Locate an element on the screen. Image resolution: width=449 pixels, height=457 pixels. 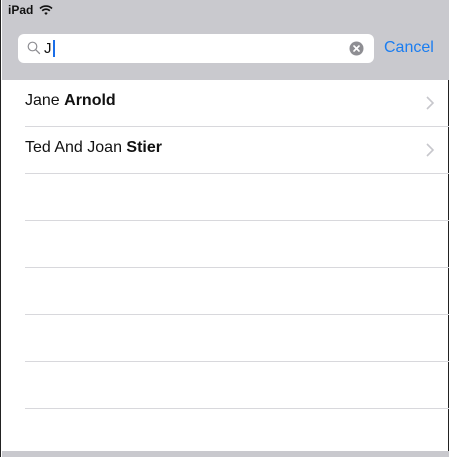
result-name: Ted And Joan Stier is located at coordinates (93, 148).